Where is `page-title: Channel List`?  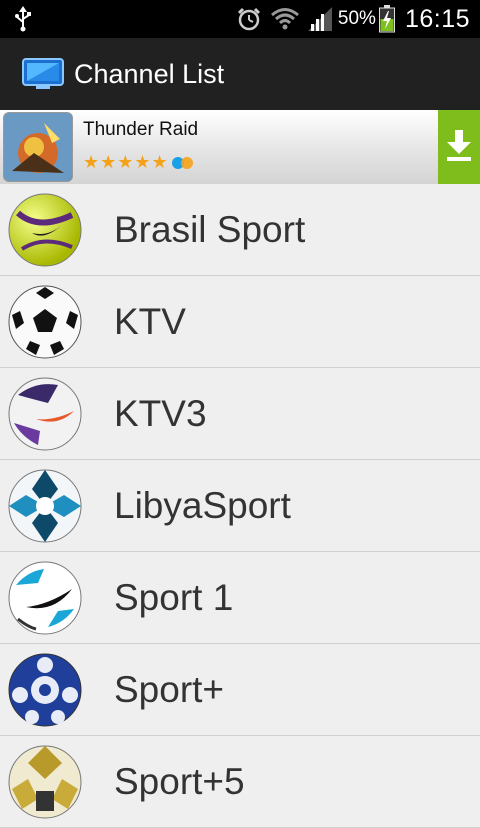
page-title: Channel List is located at coordinates (149, 73).